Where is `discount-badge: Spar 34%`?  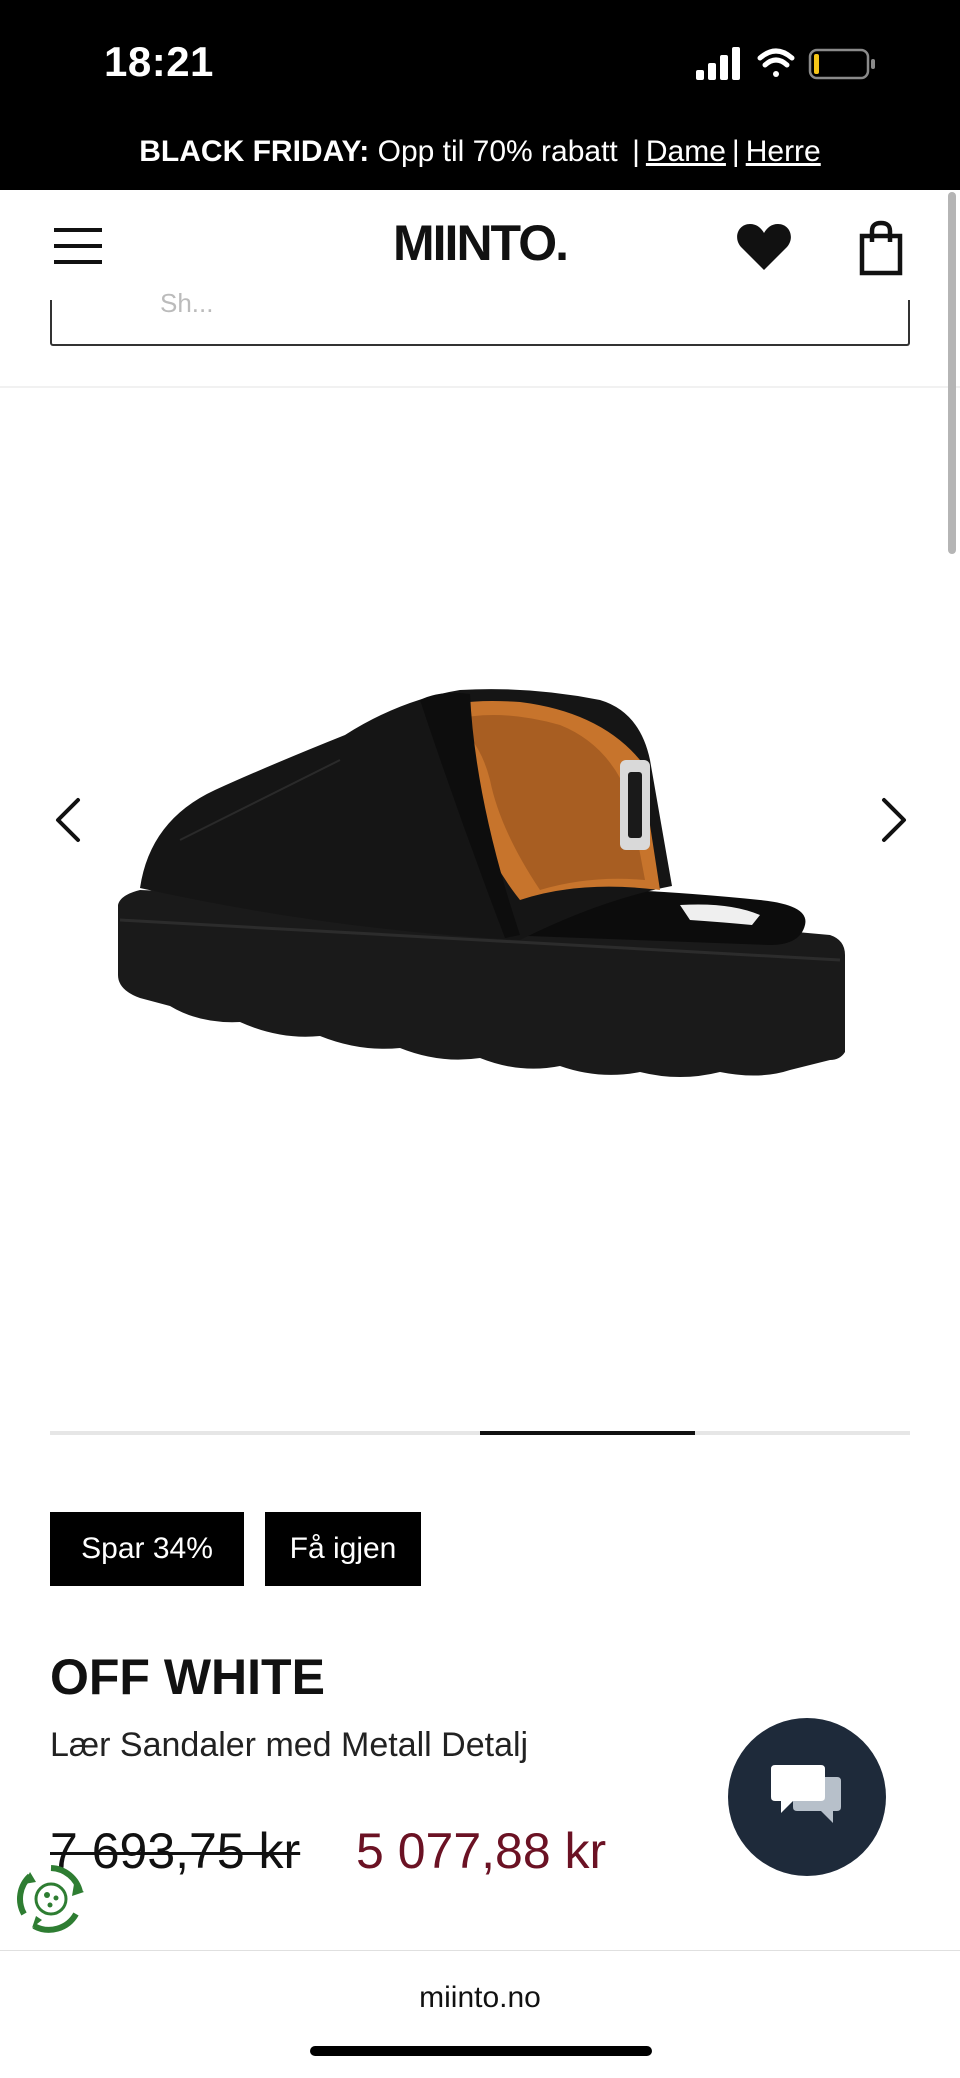
discount-badge: Spar 34% is located at coordinates (147, 1549).